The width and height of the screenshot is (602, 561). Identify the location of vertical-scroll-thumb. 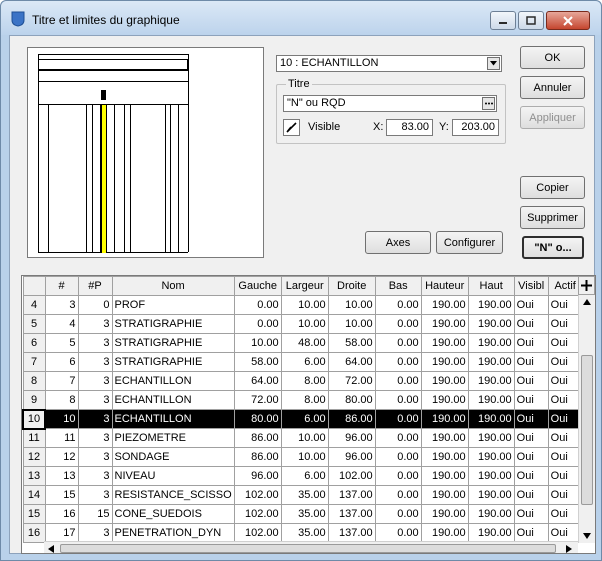
(587, 430).